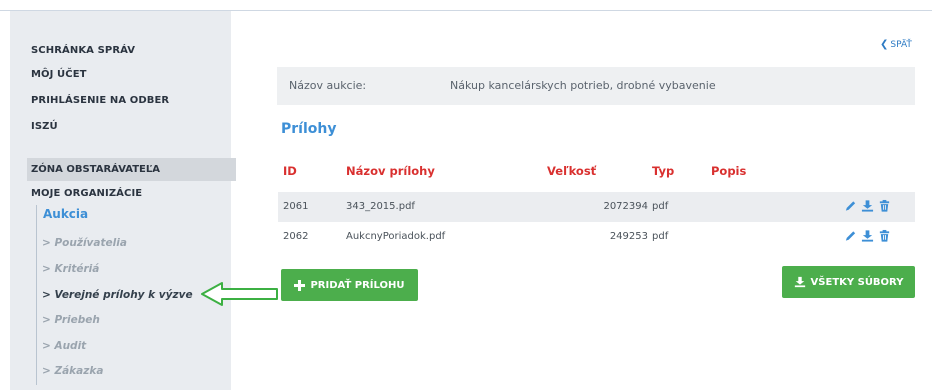 Image resolution: width=932 pixels, height=390 pixels. I want to click on subnav-contract: > Zákazka, so click(72, 371).